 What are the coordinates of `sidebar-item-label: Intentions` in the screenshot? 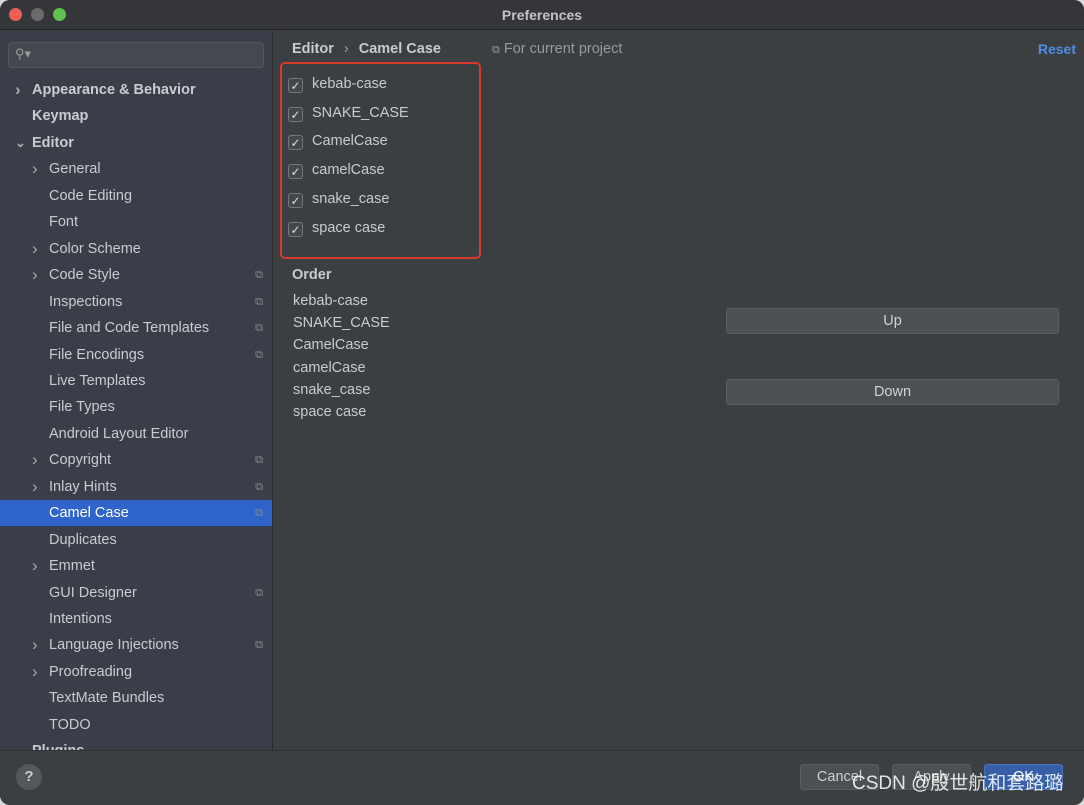 It's located at (80, 619).